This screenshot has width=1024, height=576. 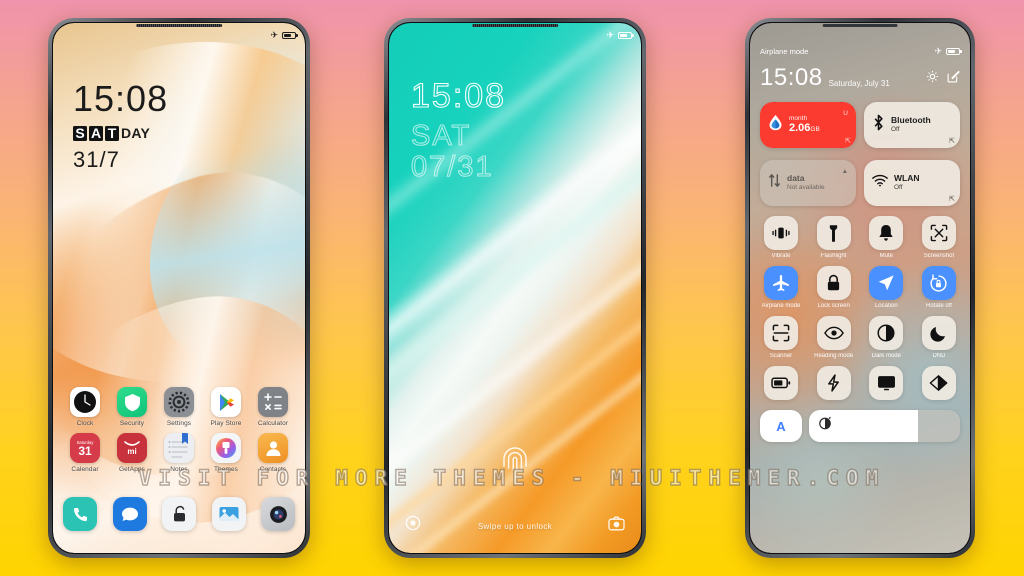 What do you see at coordinates (880, 183) in the screenshot?
I see `wifi-icon` at bounding box center [880, 183].